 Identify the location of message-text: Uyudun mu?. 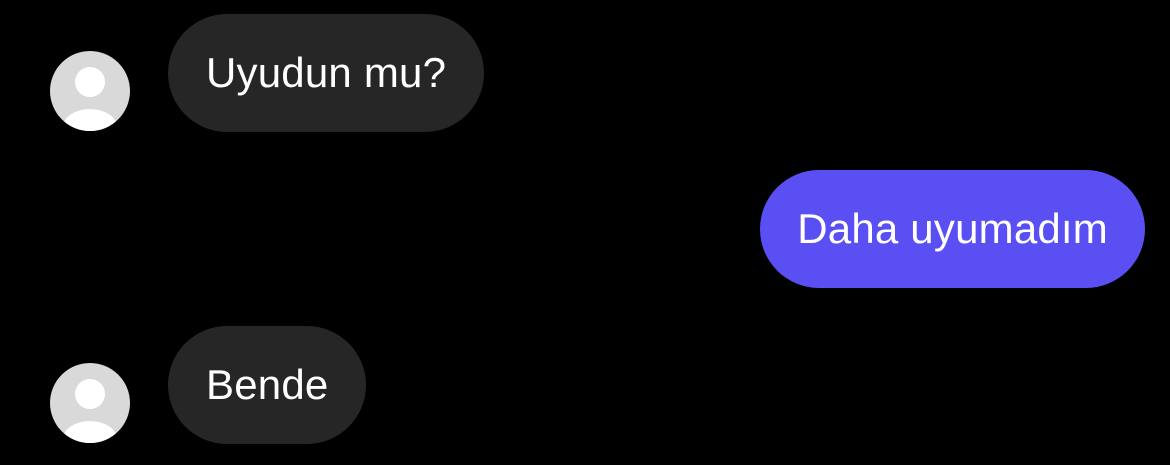
(326, 72).